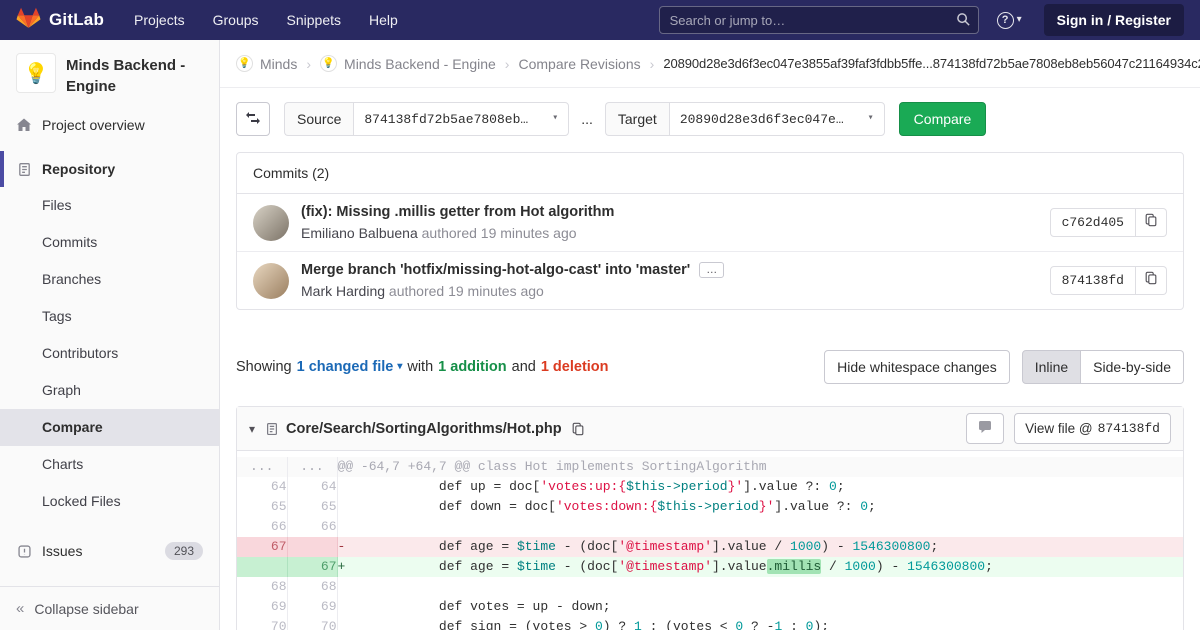 Image resolution: width=1200 pixels, height=630 pixels. Describe the element at coordinates (472, 367) in the screenshot. I see `additions-count: 1 addition` at that location.